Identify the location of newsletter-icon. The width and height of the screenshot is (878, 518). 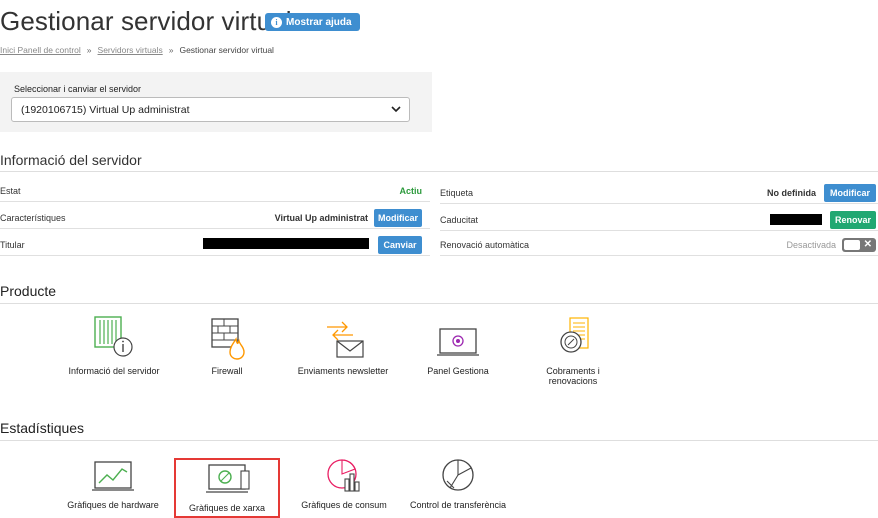
(345, 339).